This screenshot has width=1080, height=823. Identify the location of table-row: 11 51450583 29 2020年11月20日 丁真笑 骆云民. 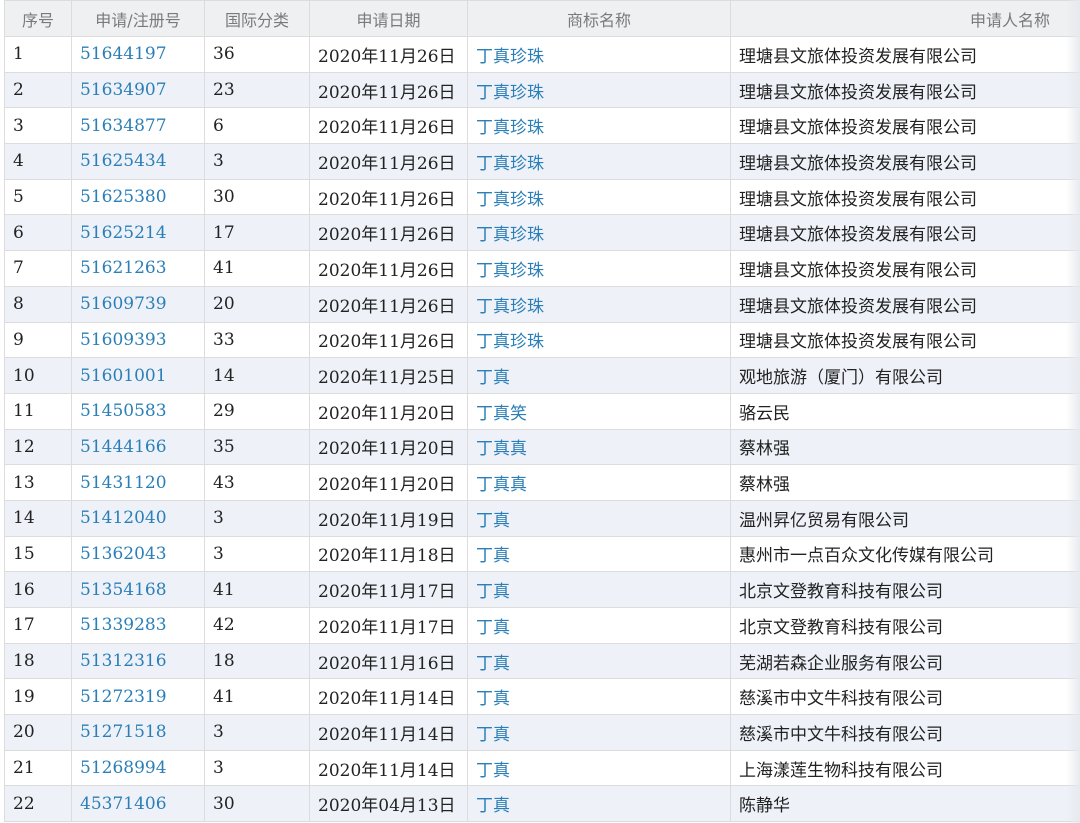
(542, 411).